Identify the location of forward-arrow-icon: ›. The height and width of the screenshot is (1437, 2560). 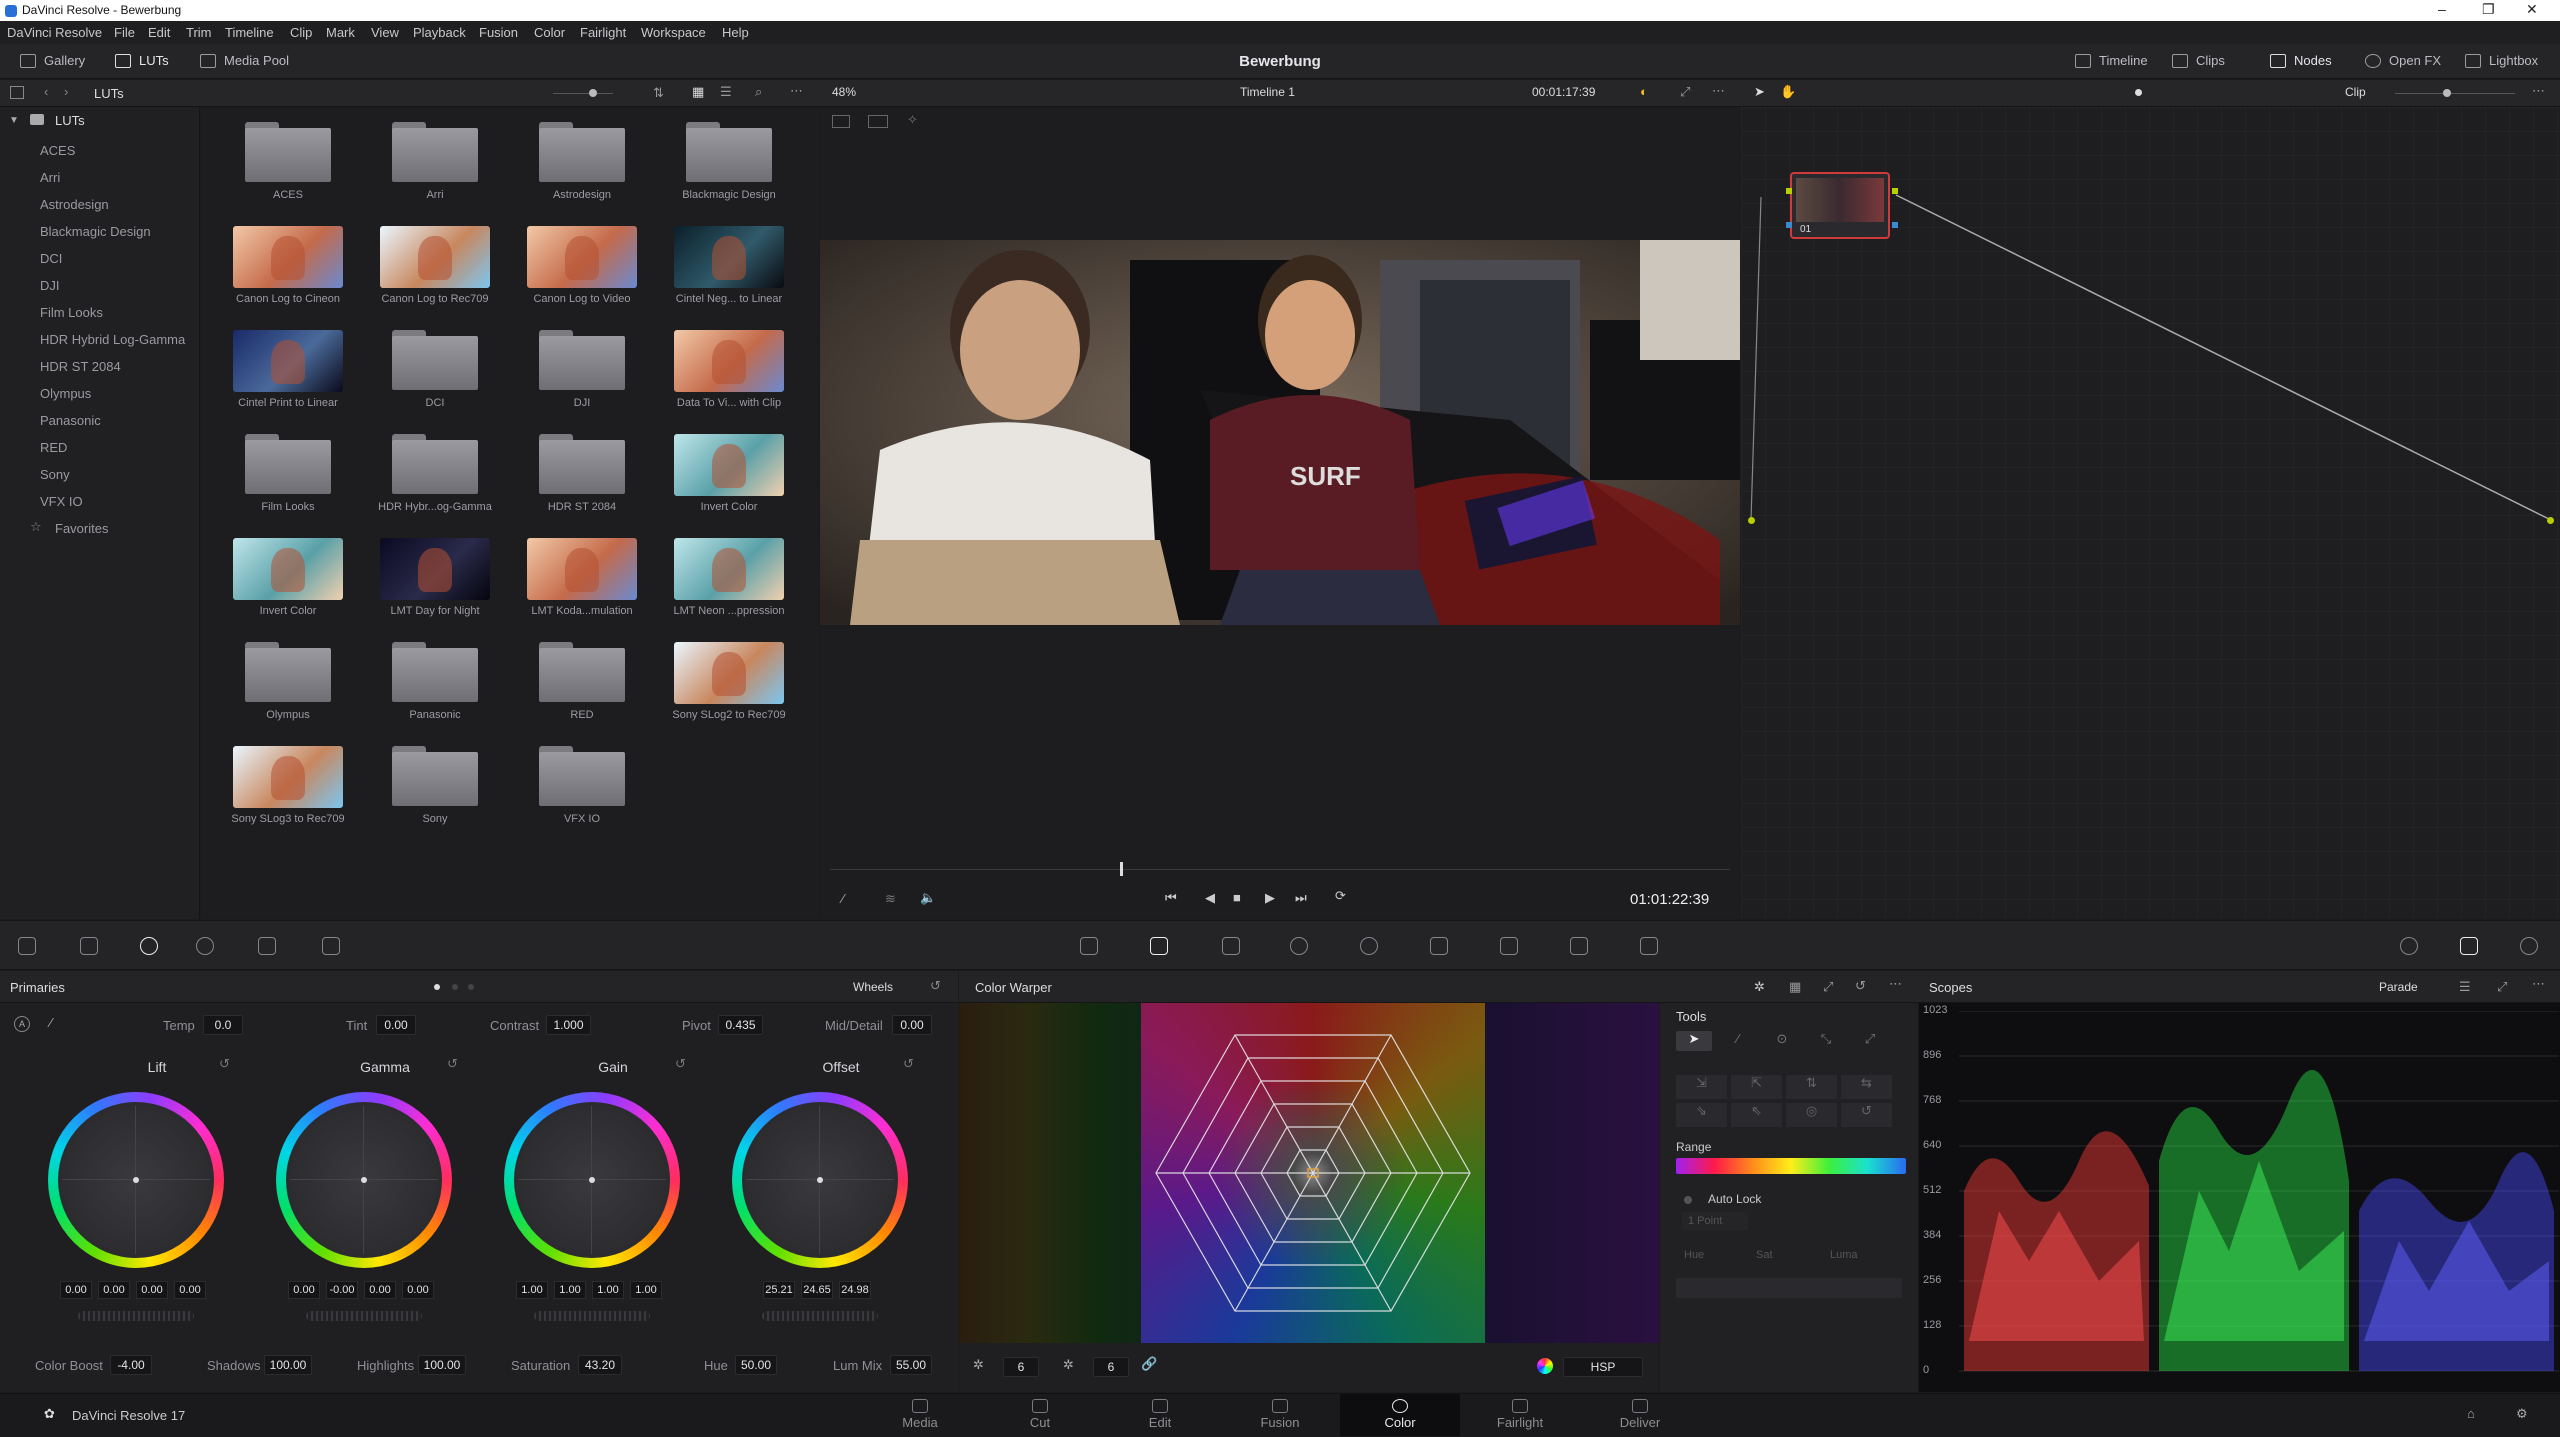
(66, 91).